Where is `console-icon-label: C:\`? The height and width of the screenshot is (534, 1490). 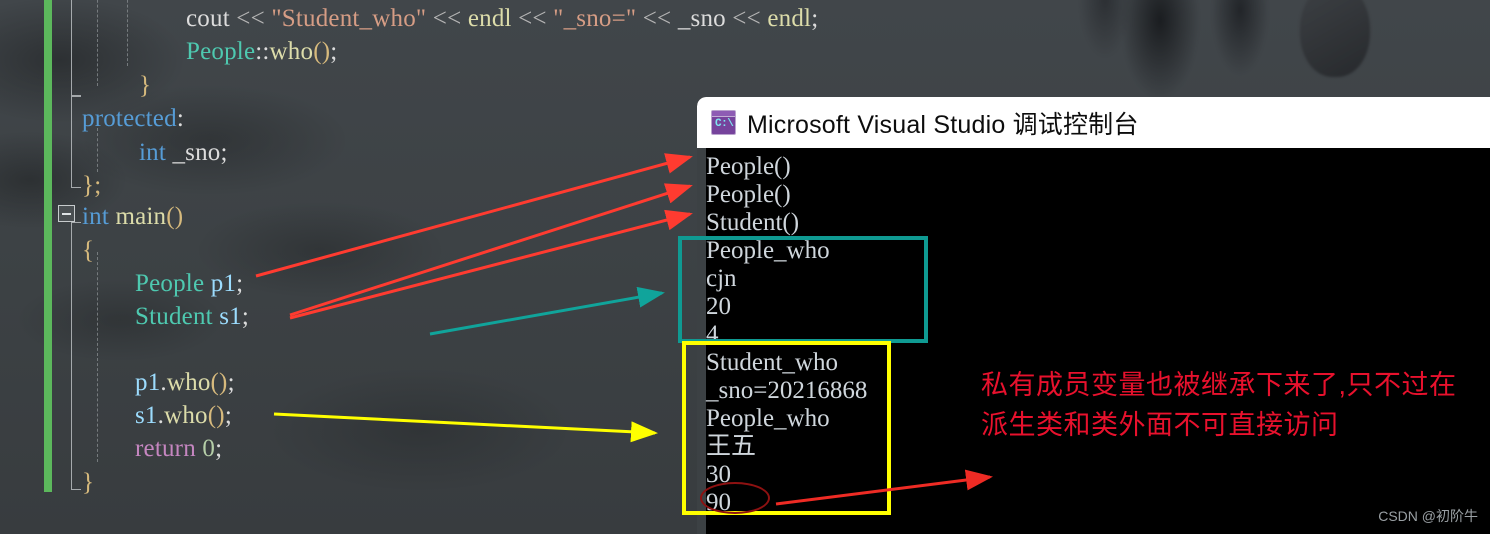
console-icon-label: C:\ is located at coordinates (724, 124).